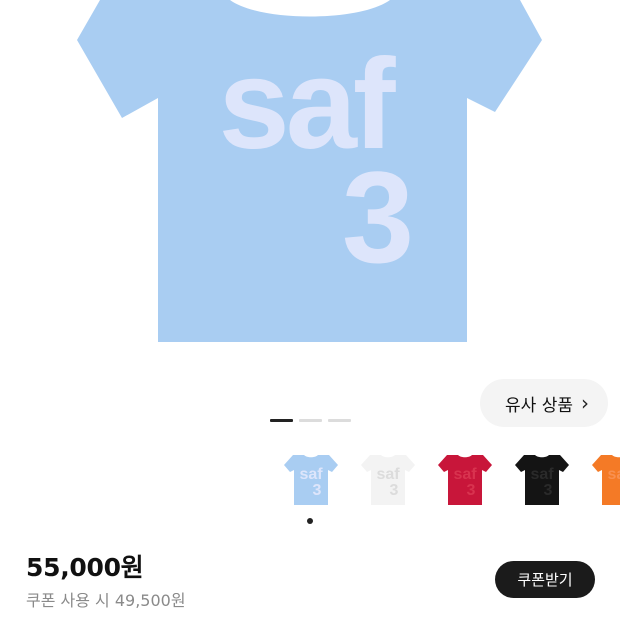 The image size is (620, 620). I want to click on color-thumbnail-orange: saf3, so click(605, 480).